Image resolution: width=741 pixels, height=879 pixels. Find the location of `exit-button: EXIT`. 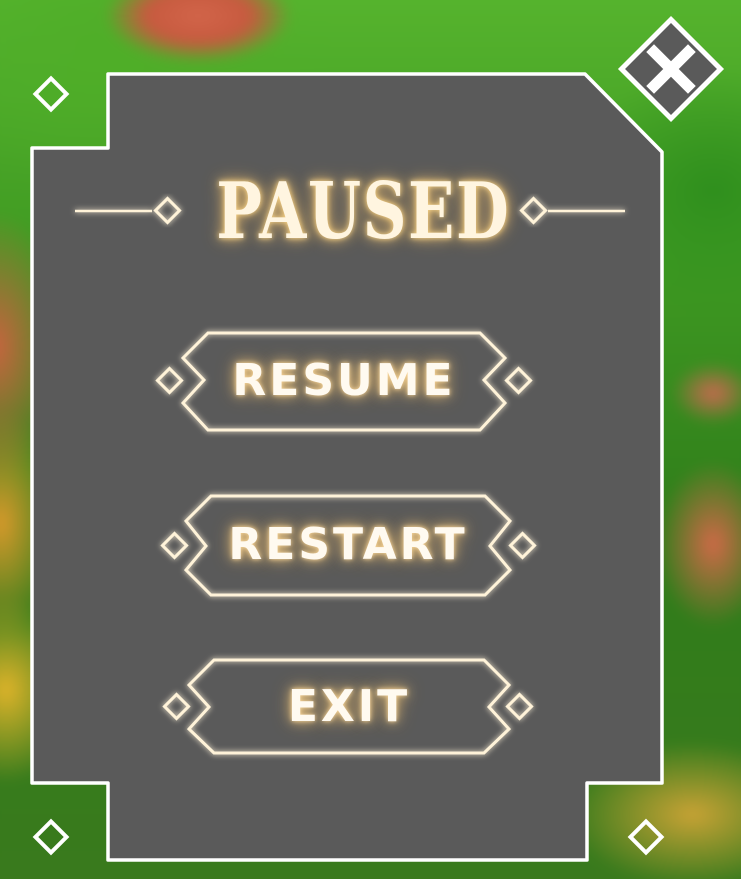

exit-button: EXIT is located at coordinates (349, 706).